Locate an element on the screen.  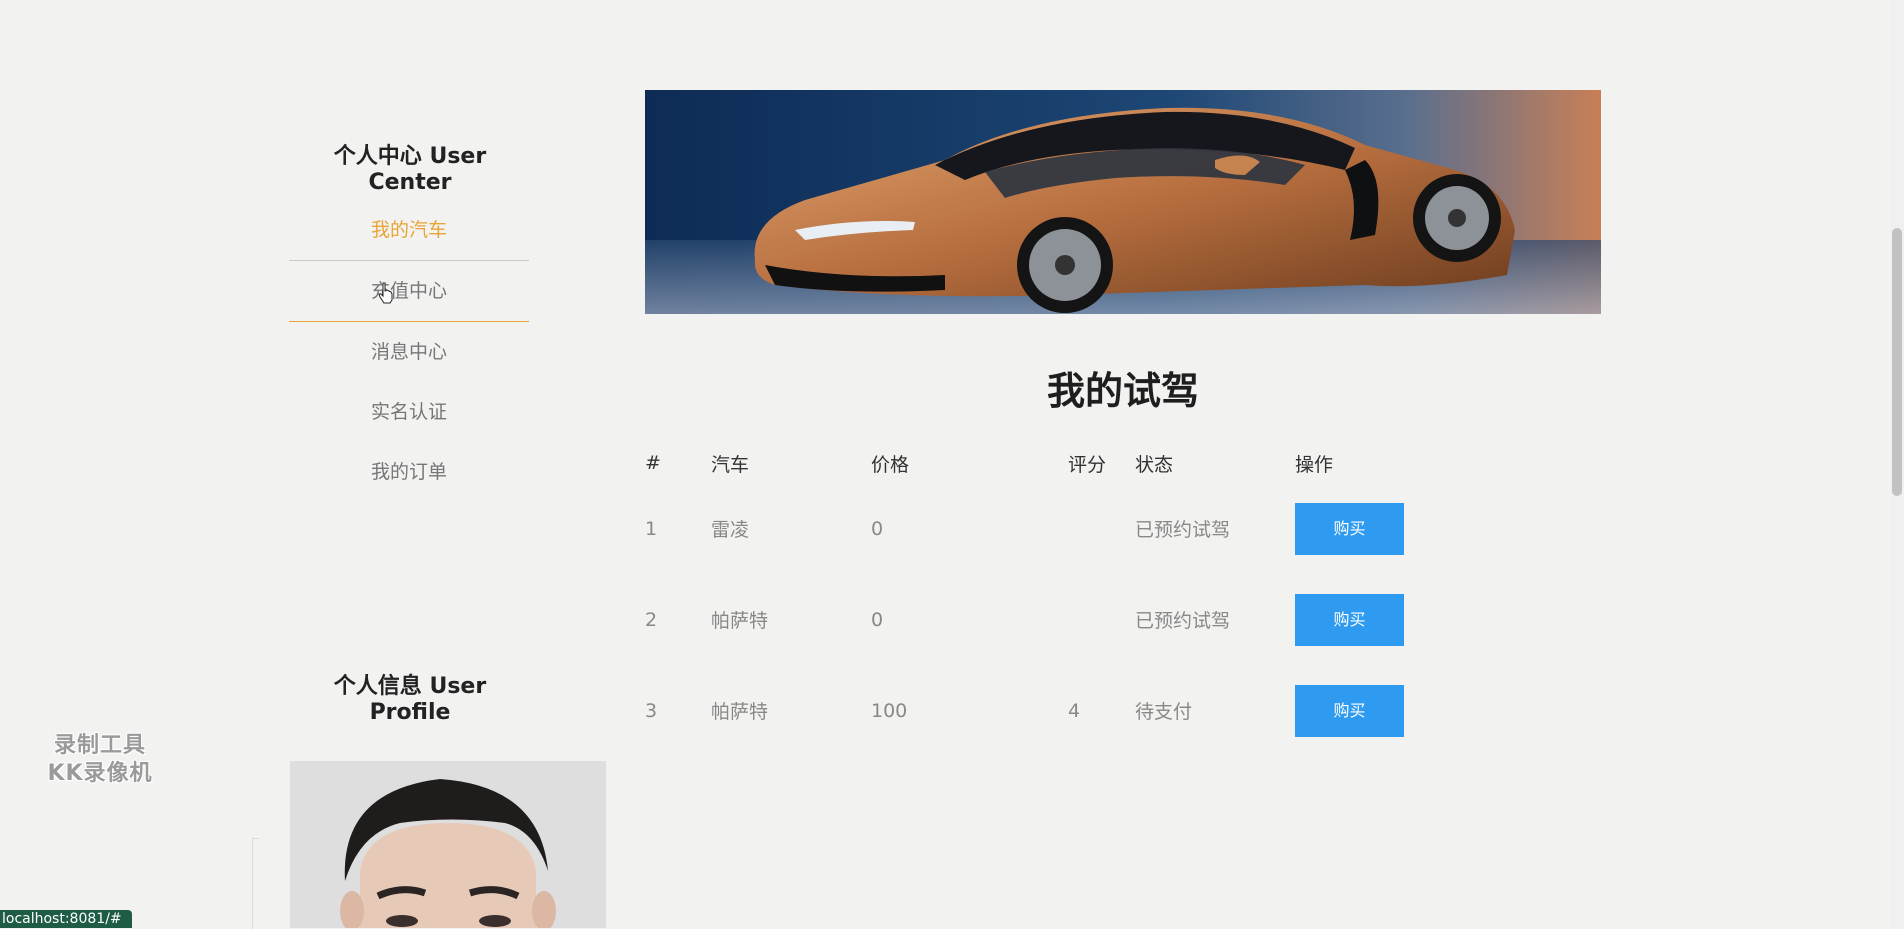
col-header-index: # is located at coordinates (653, 463).